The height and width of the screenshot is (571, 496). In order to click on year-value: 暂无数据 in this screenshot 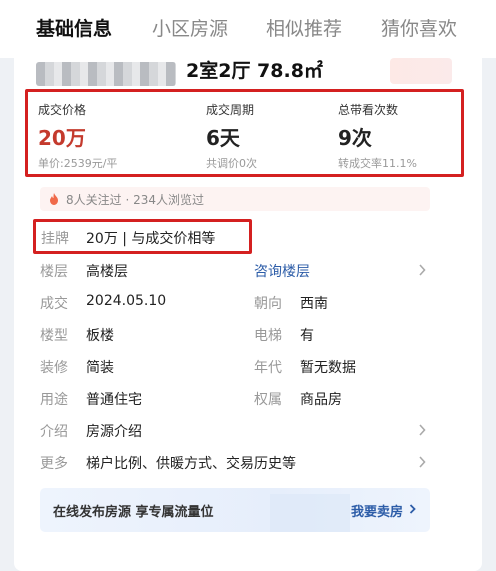, I will do `click(328, 368)`.